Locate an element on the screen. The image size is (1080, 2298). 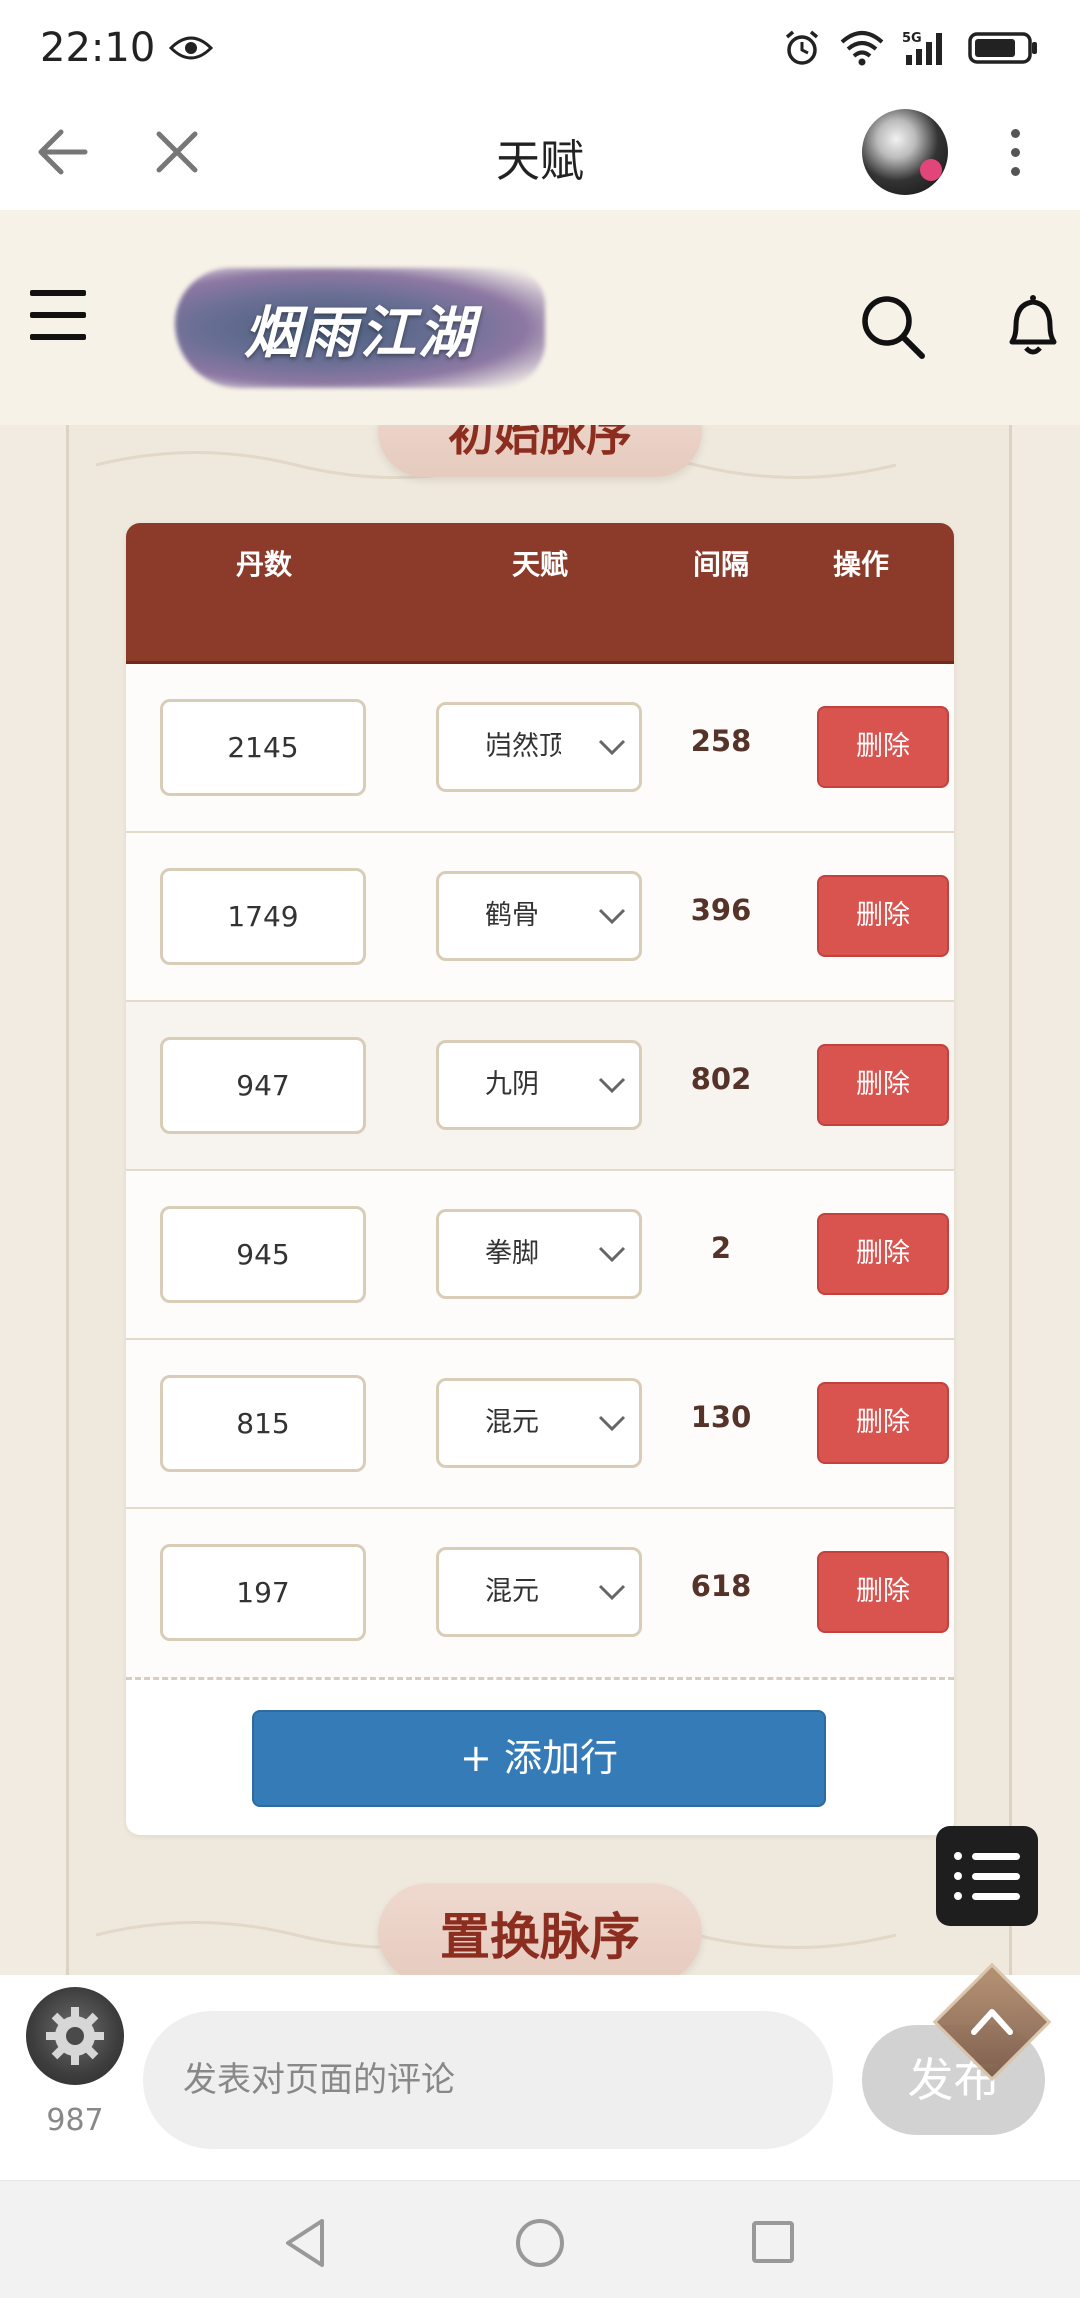
comment-bar: 987 发表对页面的评论 发布 is located at coordinates (540, 2077).